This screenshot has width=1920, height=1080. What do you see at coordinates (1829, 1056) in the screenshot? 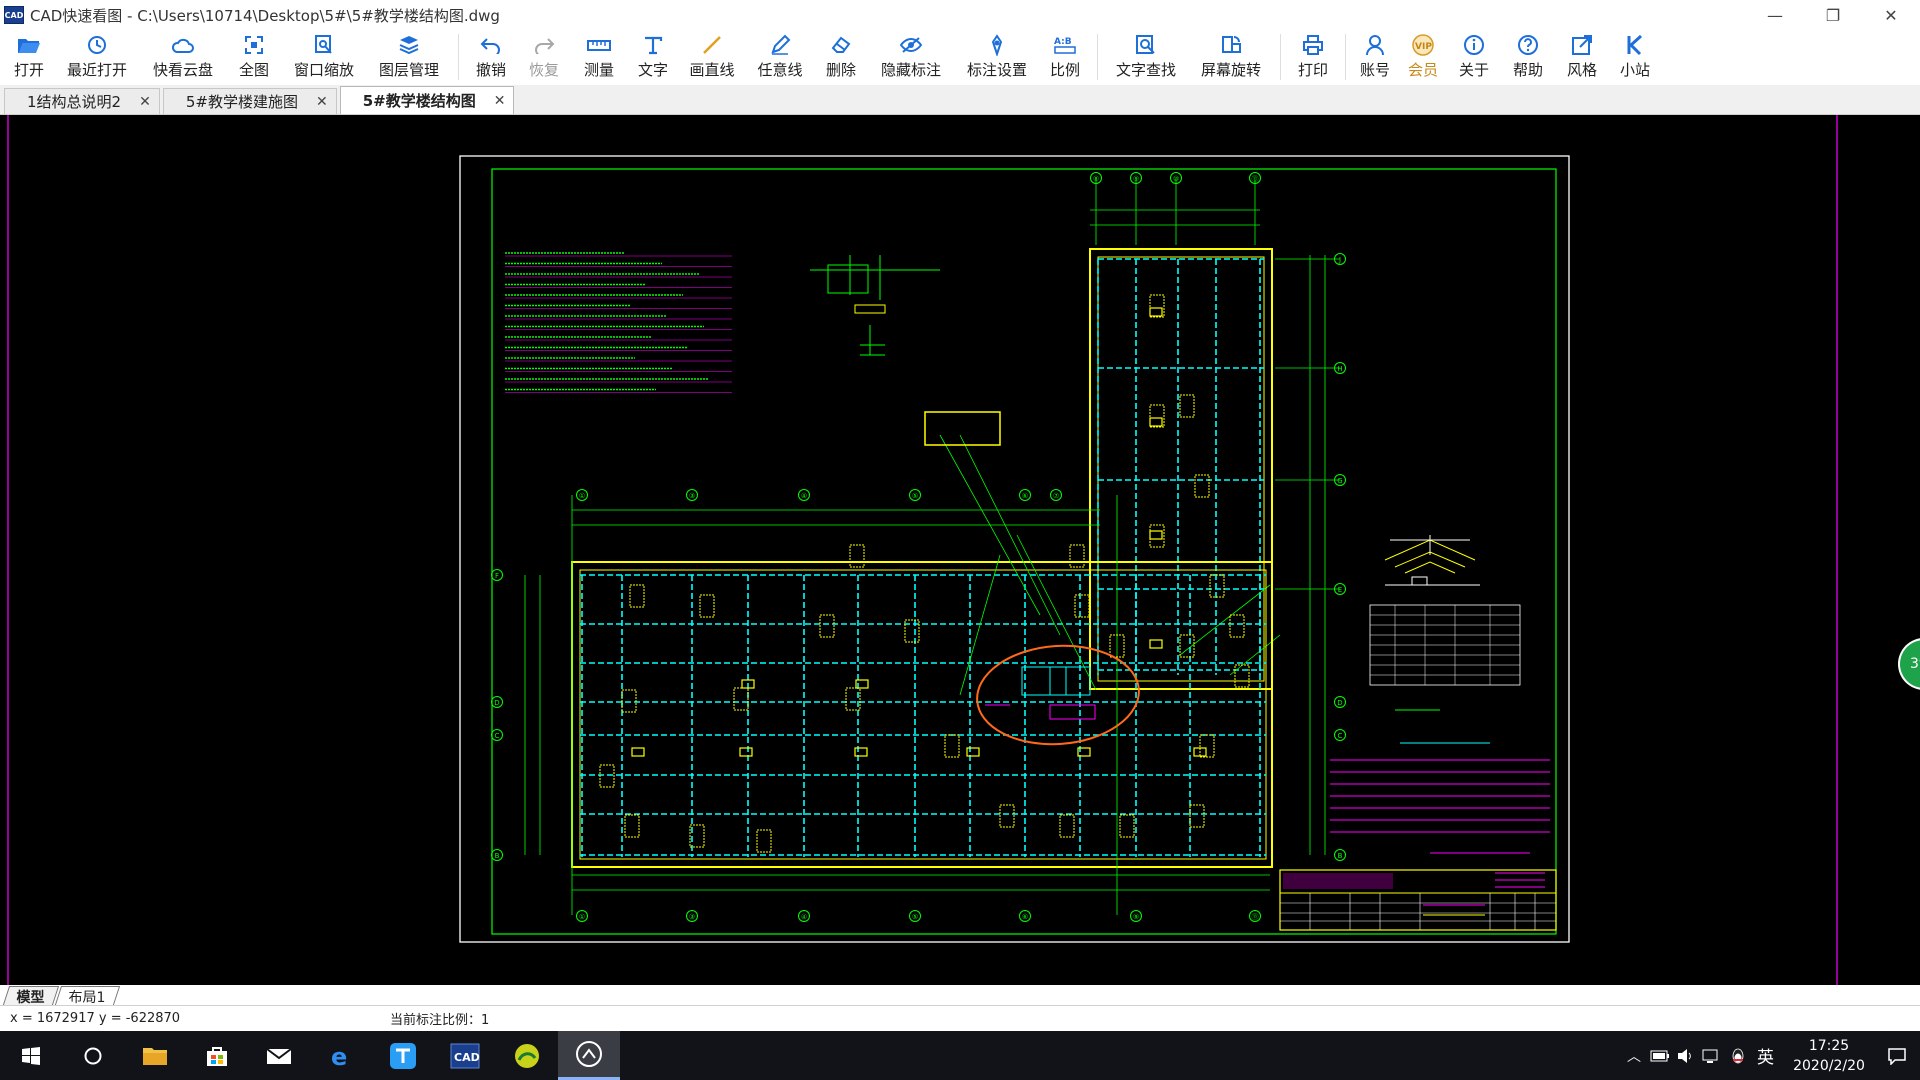
I see `system-clock: 17:25 2020/2/20` at bounding box center [1829, 1056].